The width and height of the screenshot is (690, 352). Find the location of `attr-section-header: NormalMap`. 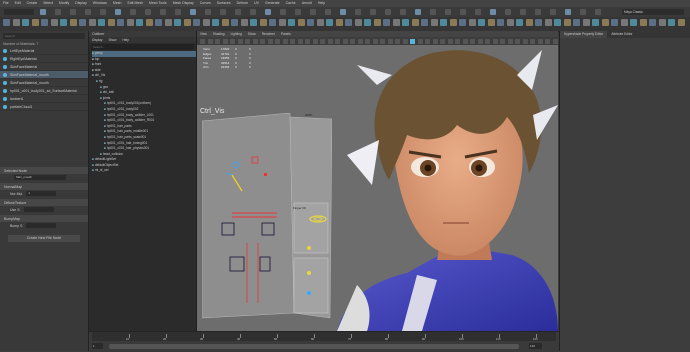

attr-section-header: NormalMap is located at coordinates (44, 186).